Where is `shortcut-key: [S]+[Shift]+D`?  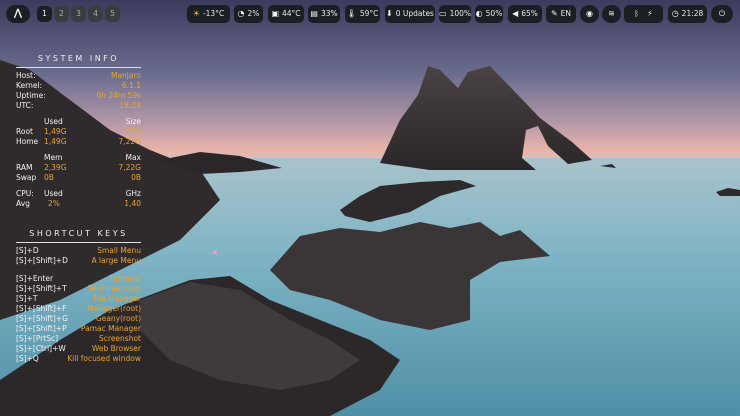 shortcut-key: [S]+[Shift]+D is located at coordinates (42, 260).